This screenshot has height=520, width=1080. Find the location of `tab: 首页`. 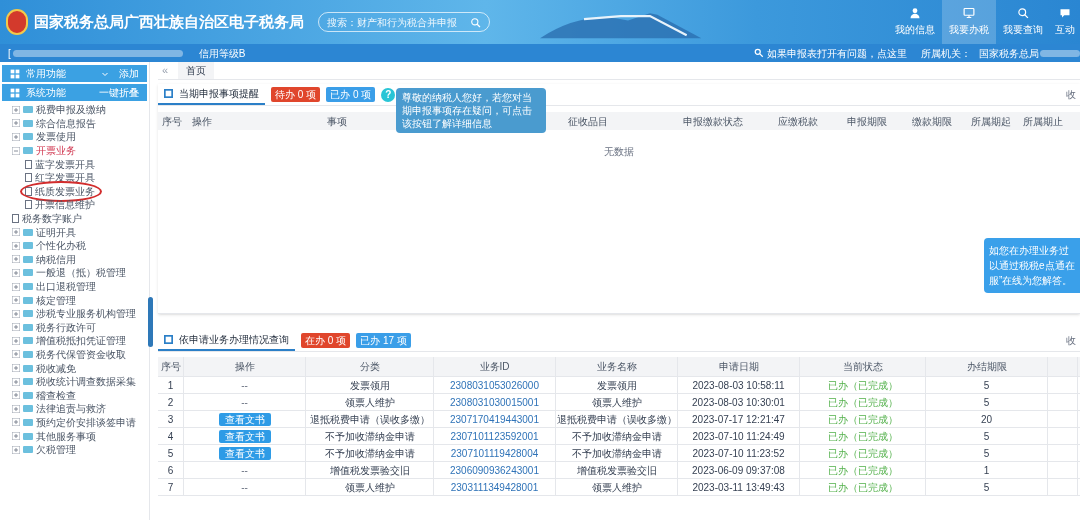

tab: 首页 is located at coordinates (196, 70).